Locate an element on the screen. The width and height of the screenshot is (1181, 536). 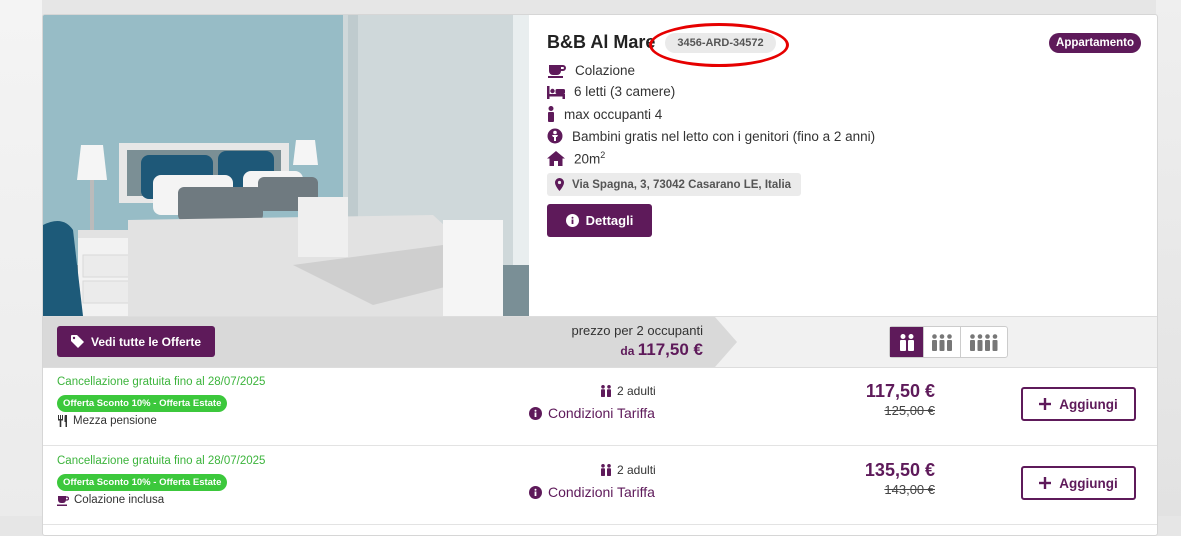
four-persons-icon is located at coordinates (984, 342).